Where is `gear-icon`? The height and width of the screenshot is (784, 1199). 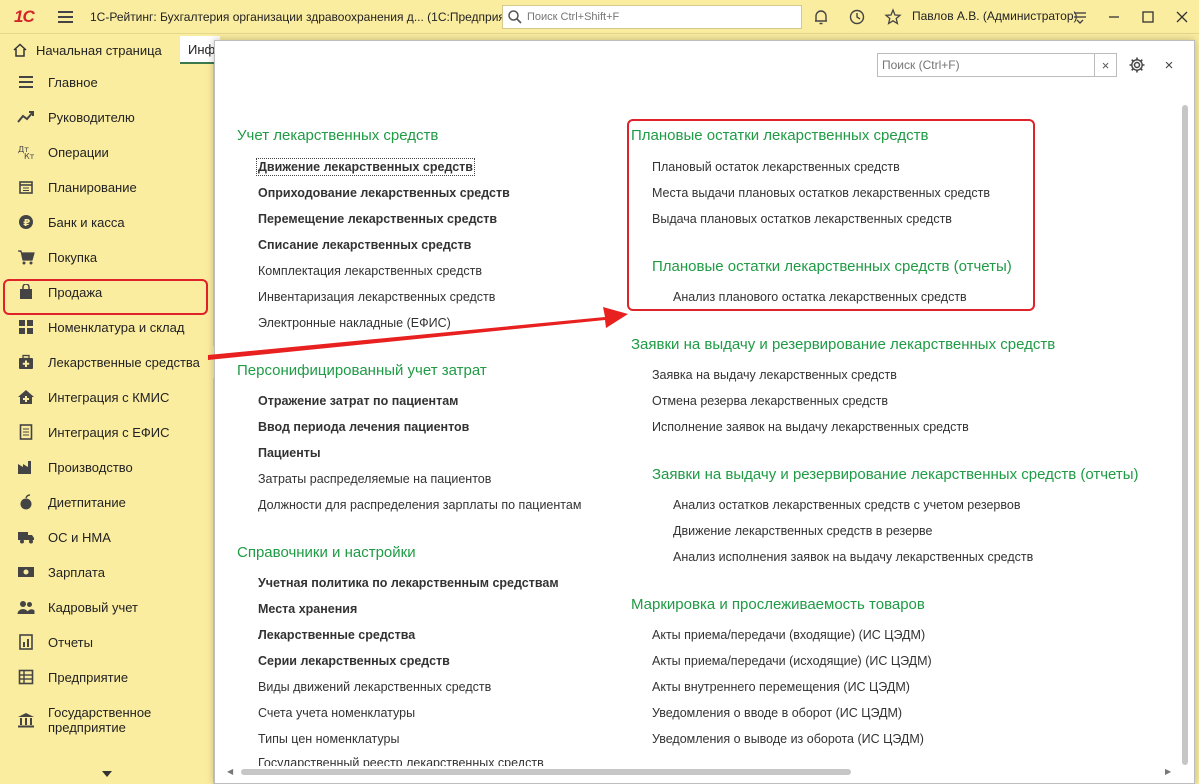 gear-icon is located at coordinates (1137, 65).